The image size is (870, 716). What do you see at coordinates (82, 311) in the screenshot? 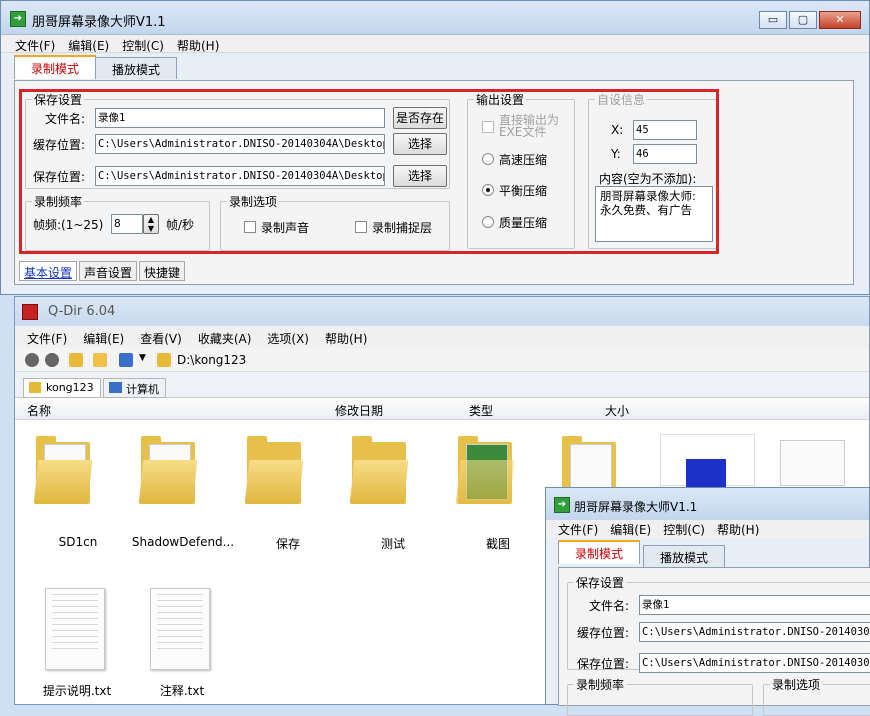
I see `qdir-title: Q-Dir 6.04` at bounding box center [82, 311].